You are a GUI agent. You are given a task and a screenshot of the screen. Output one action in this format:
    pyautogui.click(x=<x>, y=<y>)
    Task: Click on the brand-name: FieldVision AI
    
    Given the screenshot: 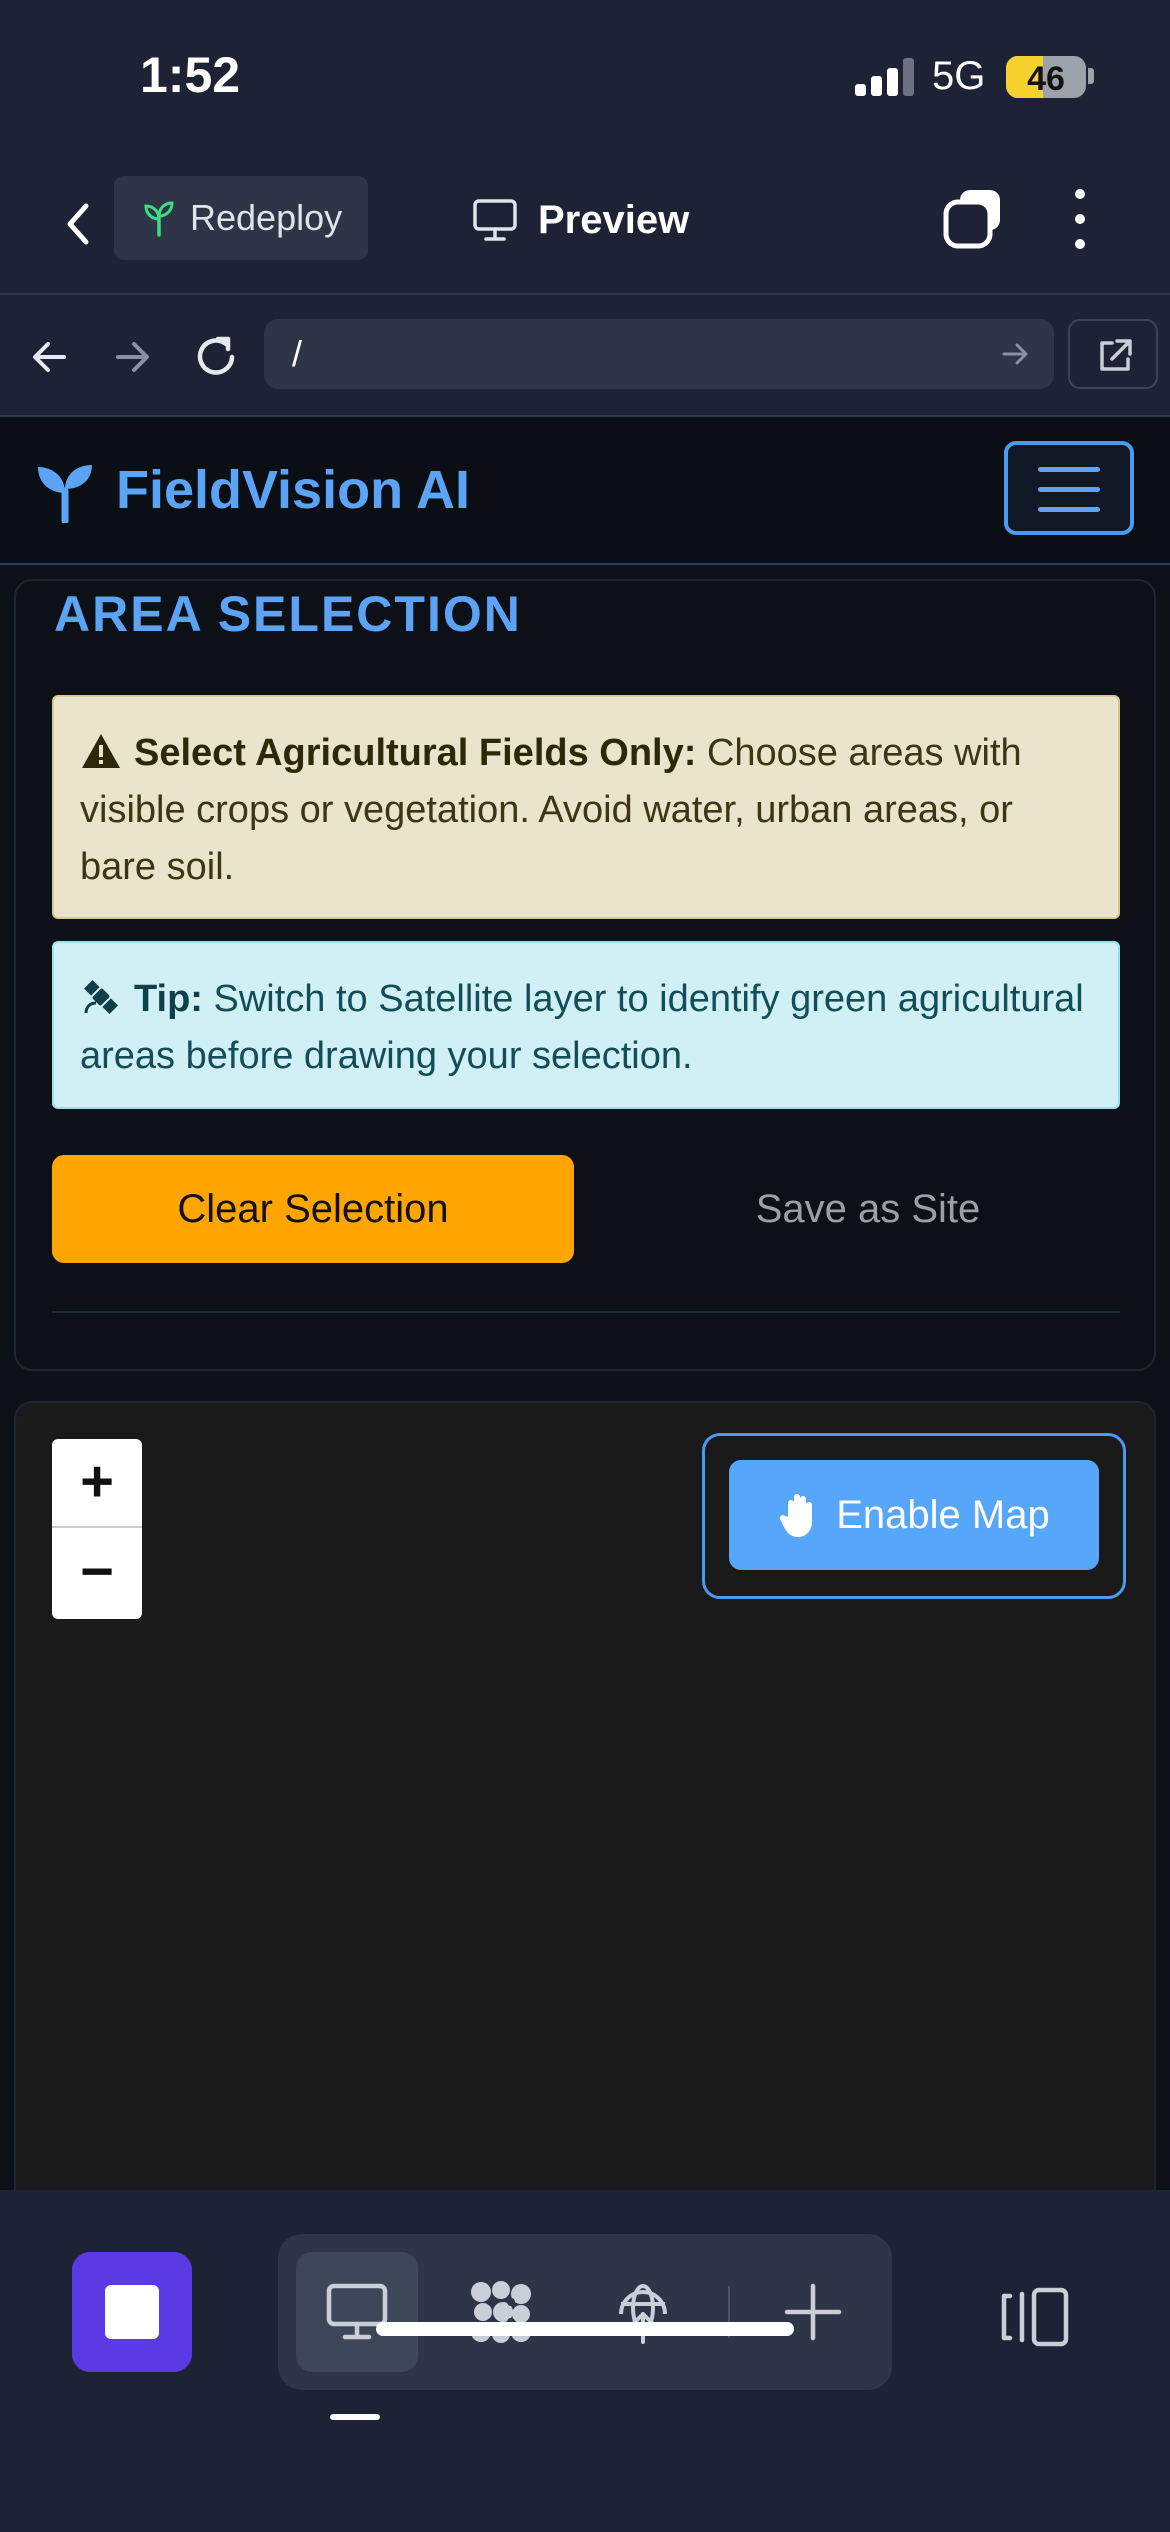 What is the action you would take?
    pyautogui.click(x=293, y=490)
    